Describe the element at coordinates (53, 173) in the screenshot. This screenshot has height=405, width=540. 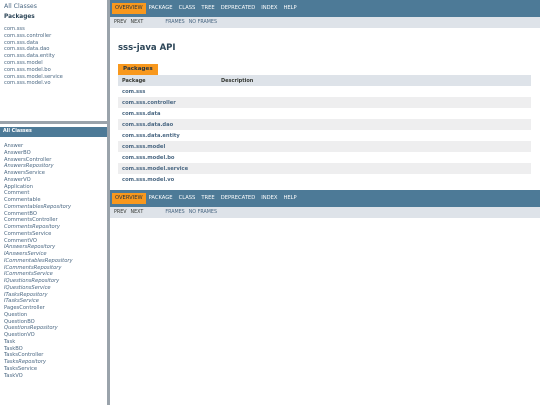
I see `class-link: AnswersService` at that location.